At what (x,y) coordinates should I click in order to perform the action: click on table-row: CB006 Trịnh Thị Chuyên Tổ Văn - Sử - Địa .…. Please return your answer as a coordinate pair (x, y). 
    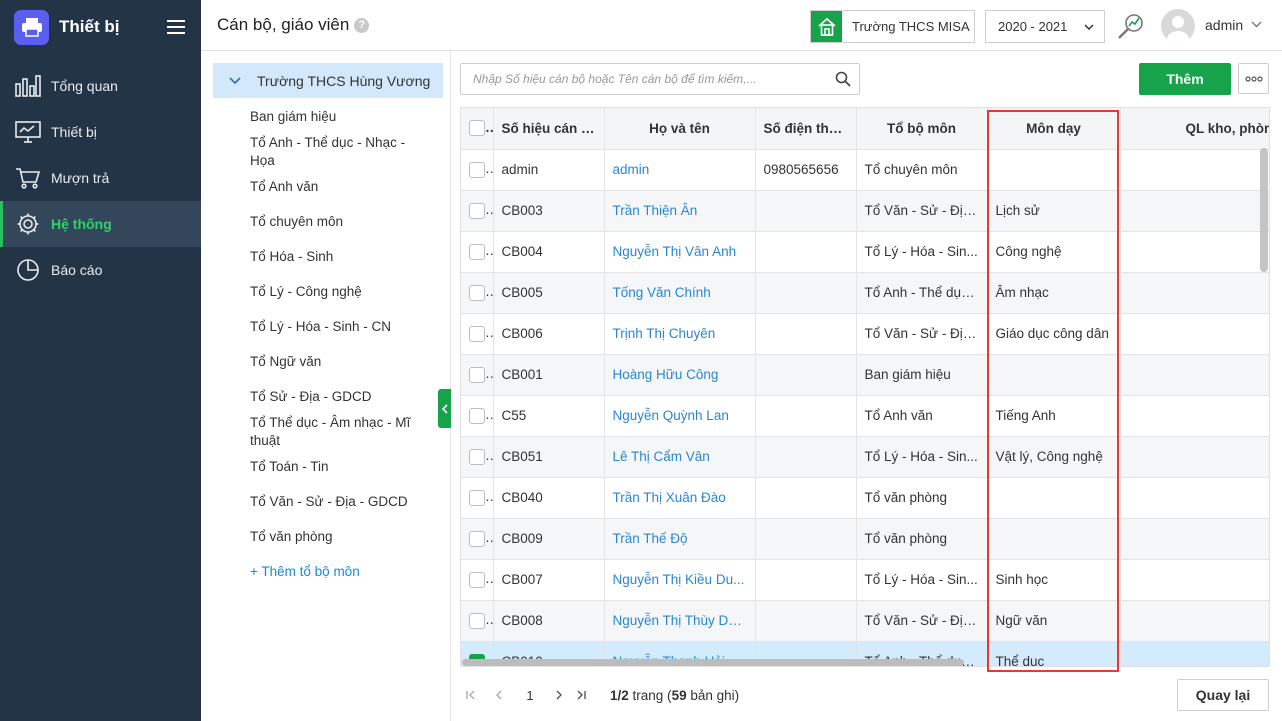
    Looking at the image, I should click on (865, 334).